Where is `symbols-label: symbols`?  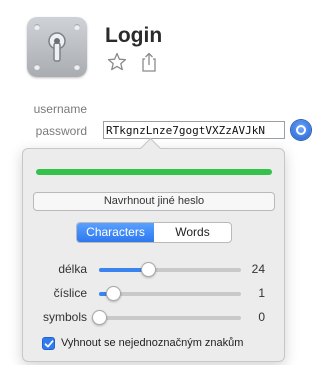
symbols-label: symbols is located at coordinates (64, 317).